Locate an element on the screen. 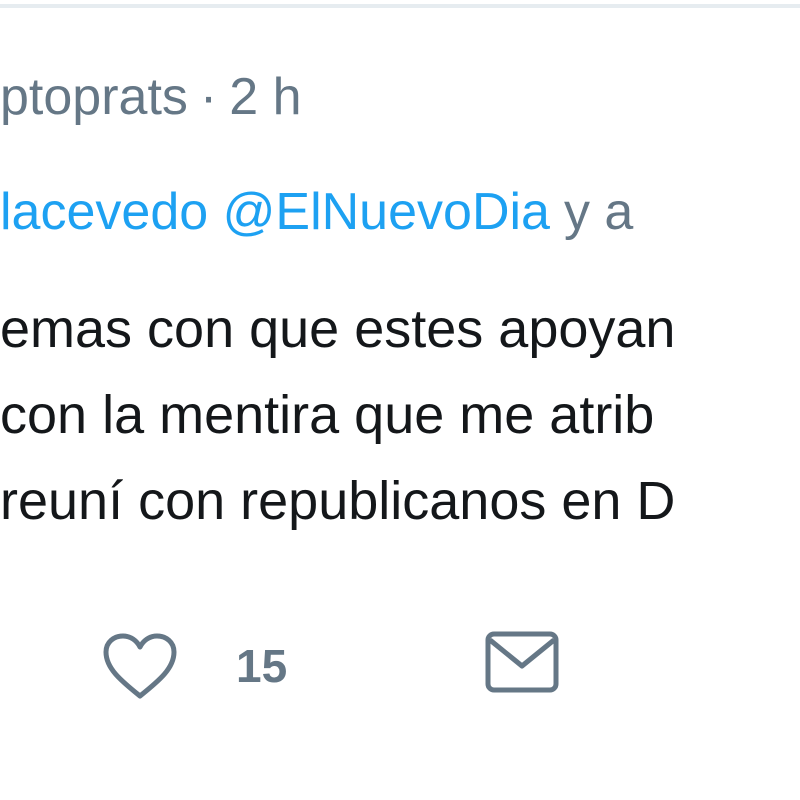 This screenshot has height=800, width=800. mention-link-elnuevodia: @ElNuevoDia is located at coordinates (386, 212).